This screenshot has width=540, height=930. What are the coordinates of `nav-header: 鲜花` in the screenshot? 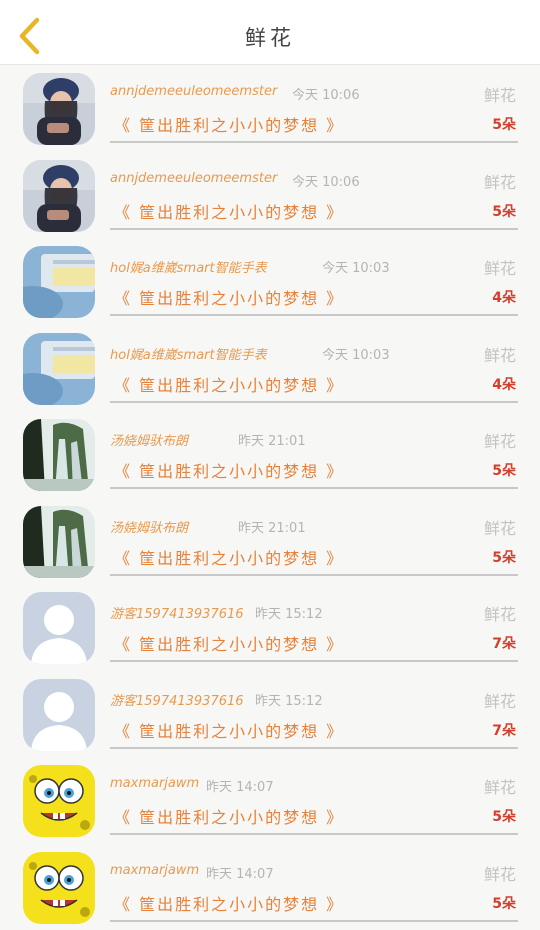 It's located at (270, 37).